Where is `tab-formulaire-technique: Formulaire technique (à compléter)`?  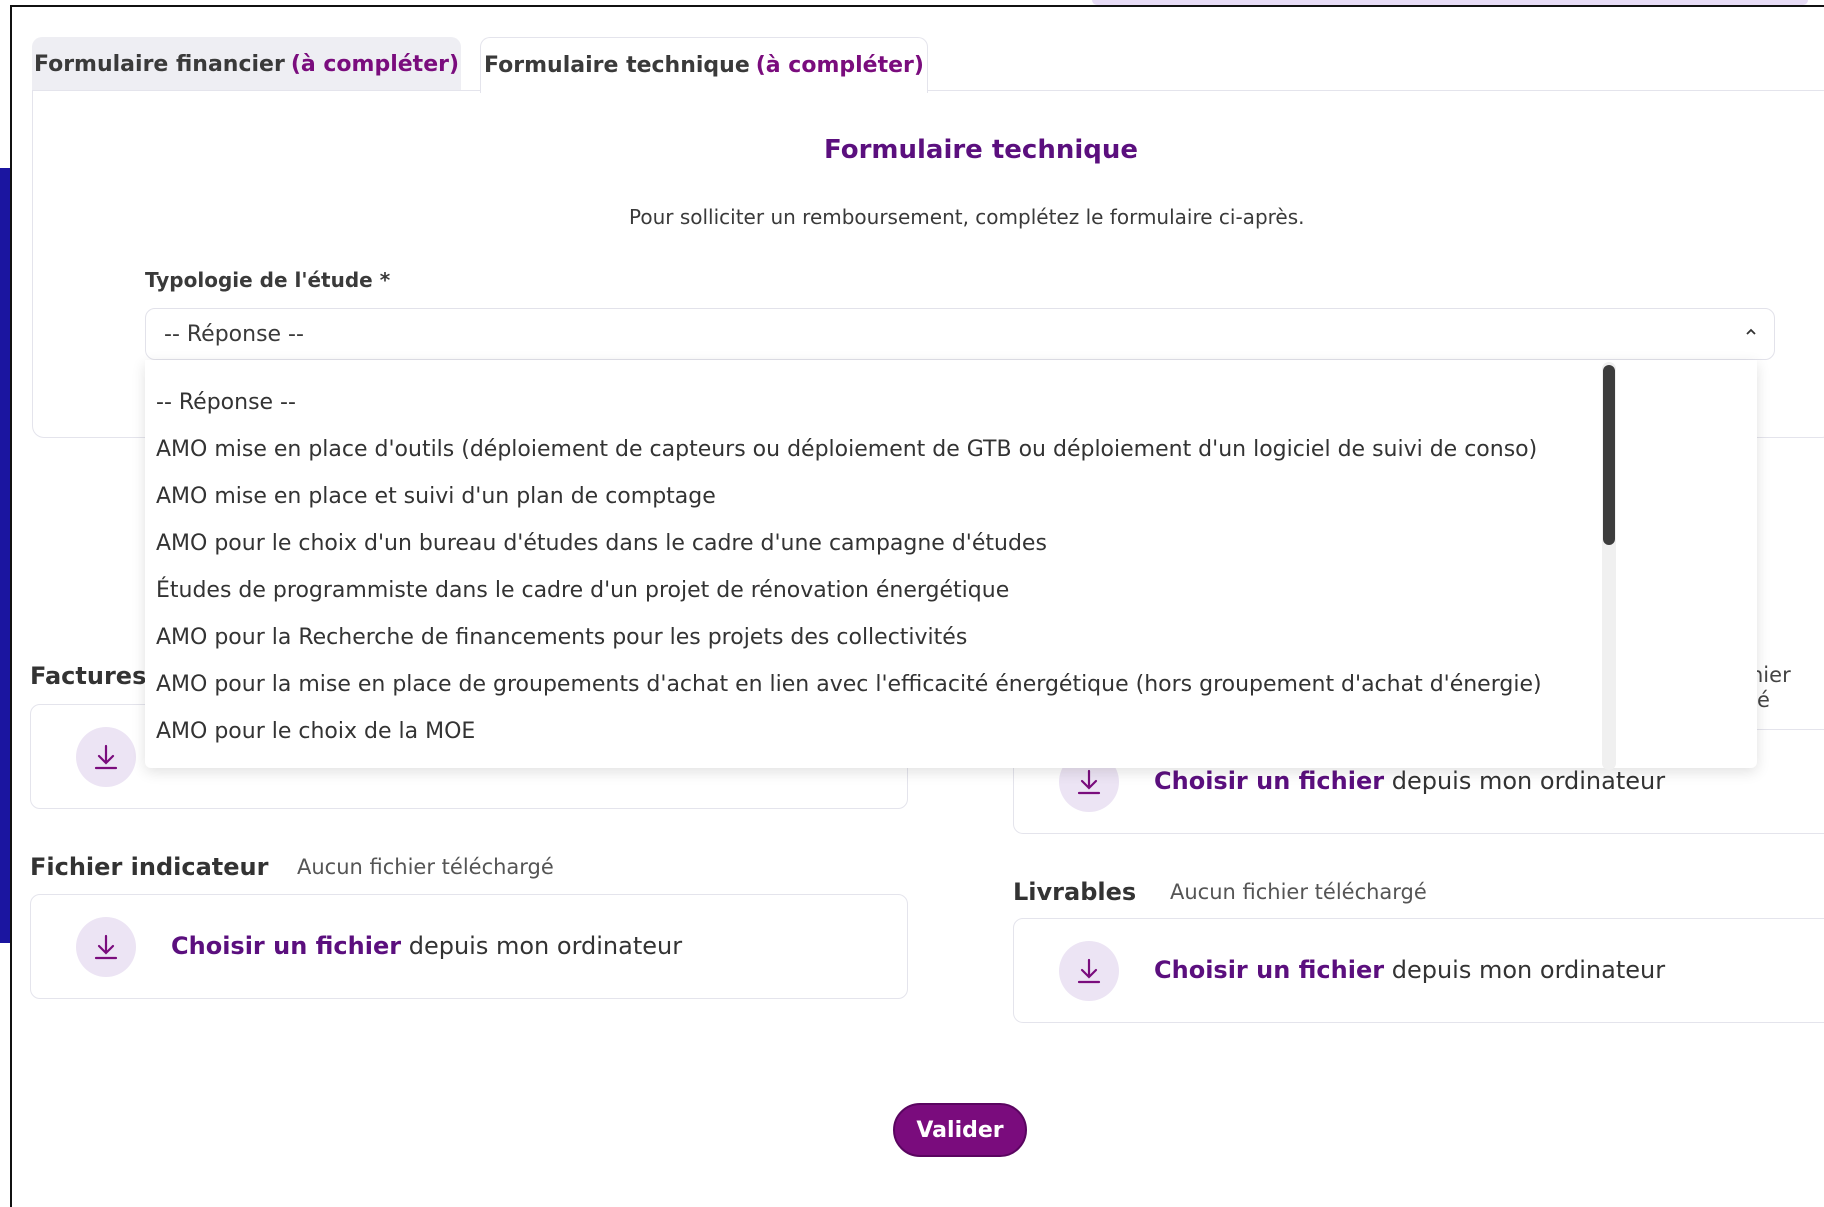
tab-formulaire-technique: Formulaire technique (à compléter) is located at coordinates (704, 65).